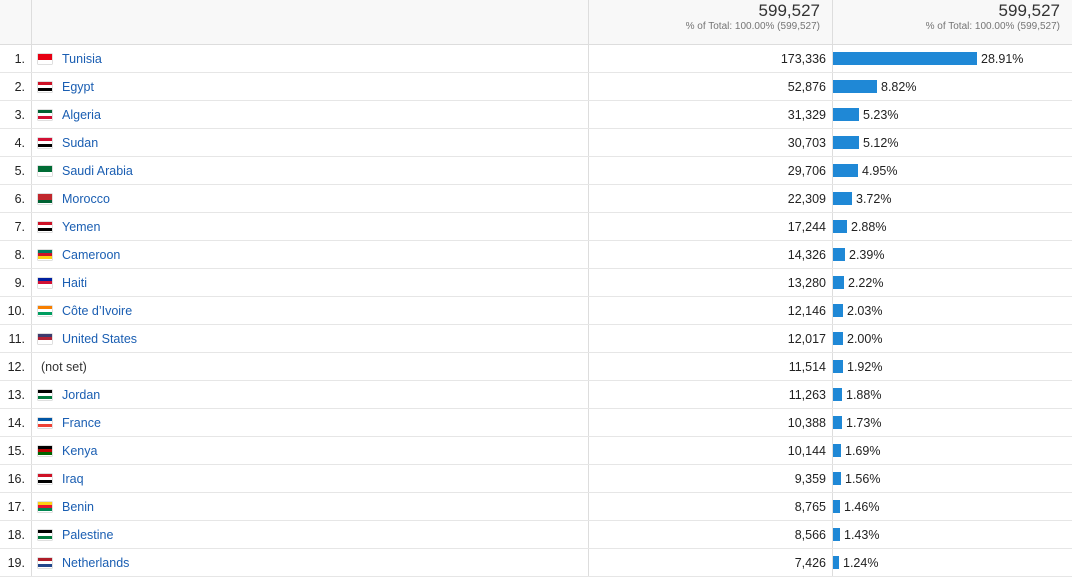 Image resolution: width=1072 pixels, height=577 pixels. I want to click on country-cell: Morocco, so click(310, 198).